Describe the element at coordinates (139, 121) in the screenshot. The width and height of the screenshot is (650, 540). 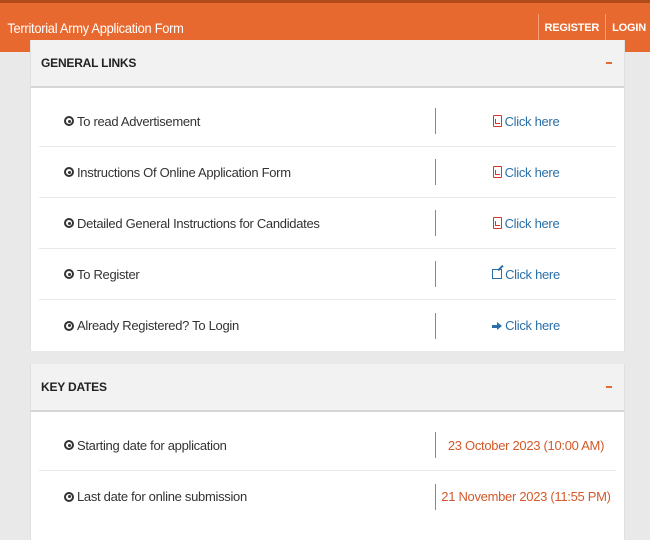
I see `row-label: To read Advertisement` at that location.